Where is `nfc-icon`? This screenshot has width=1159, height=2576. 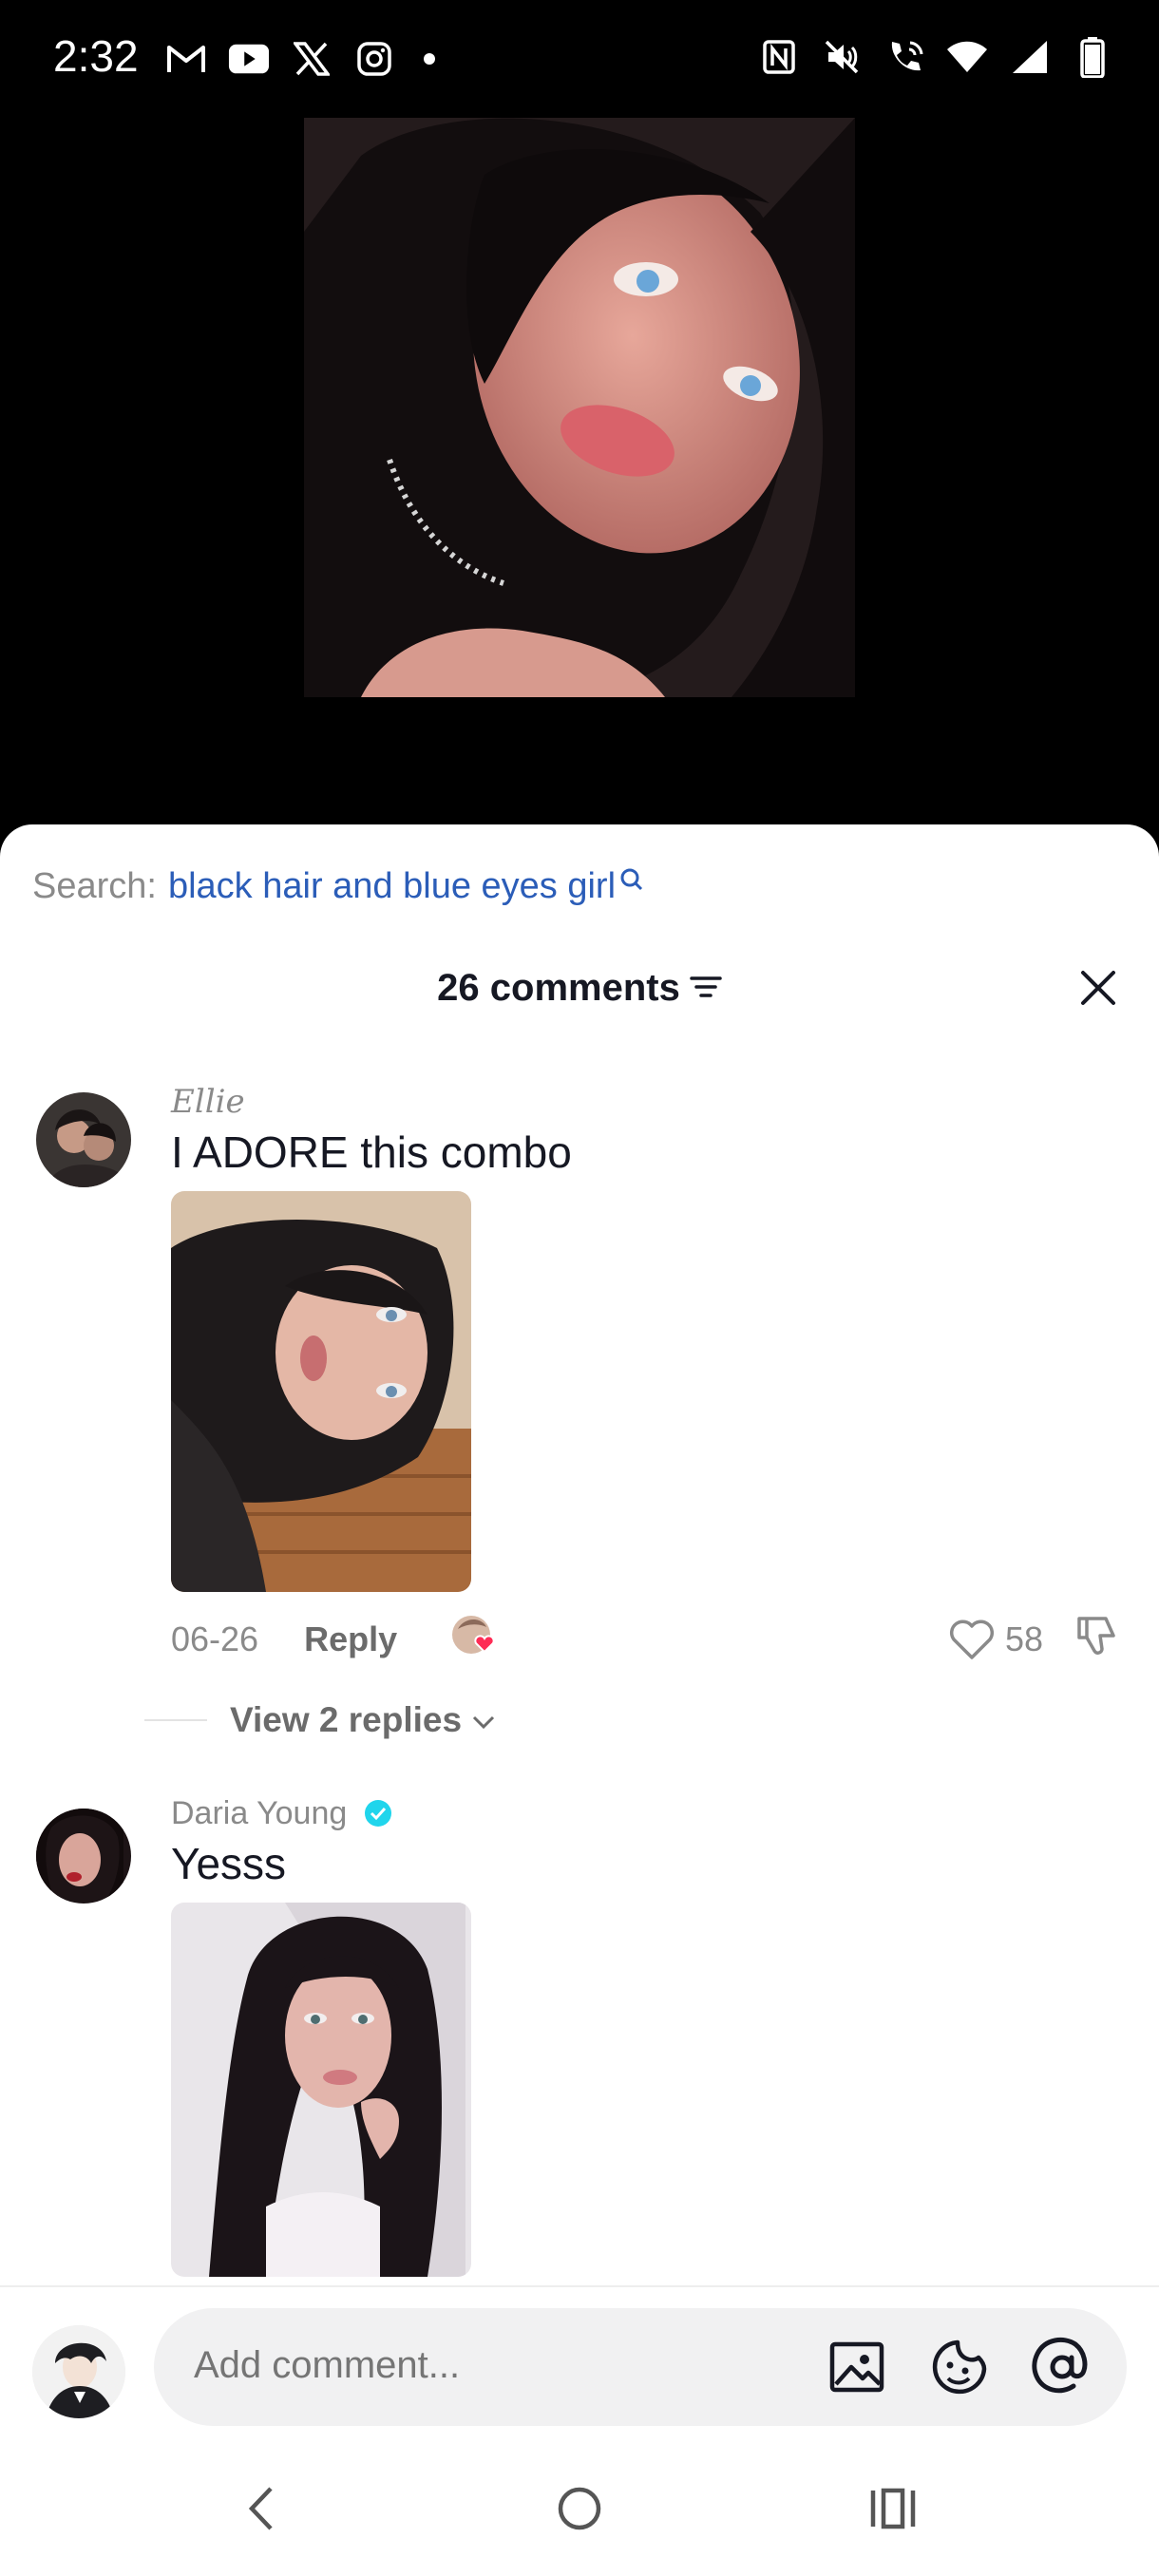 nfc-icon is located at coordinates (779, 57).